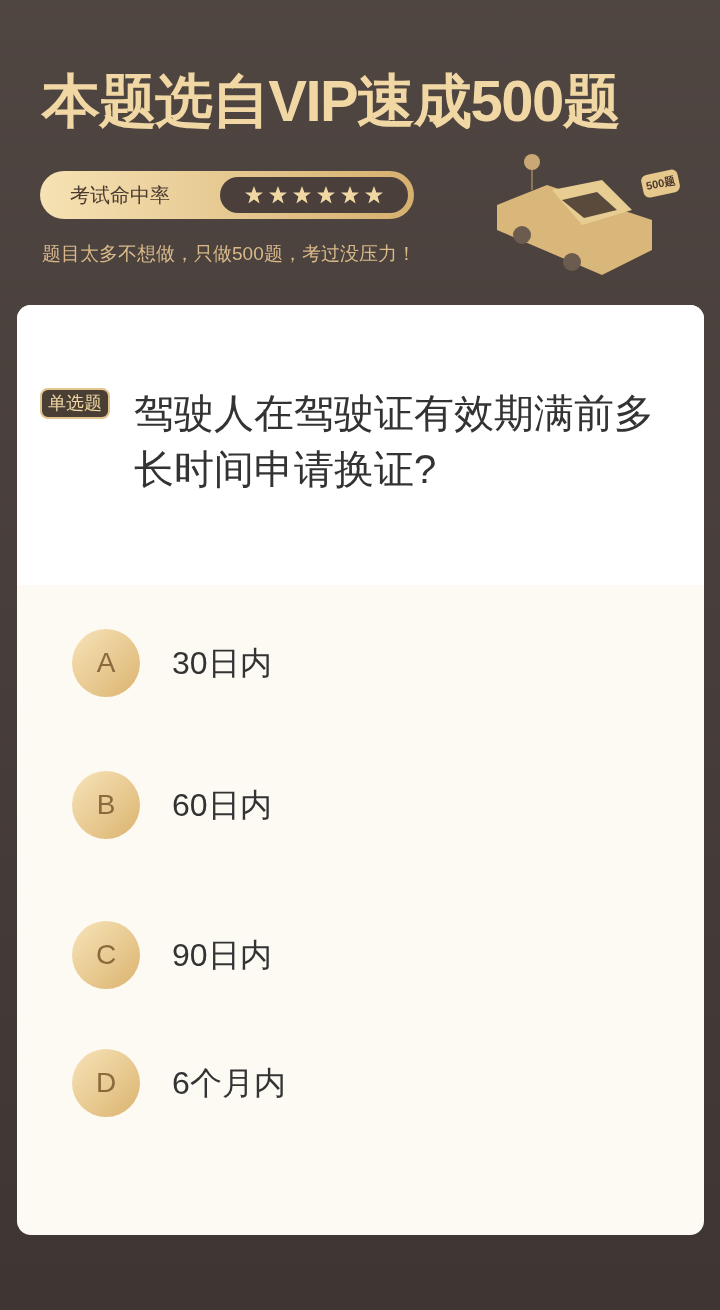 The width and height of the screenshot is (720, 1310). I want to click on question-type-tag: 单选题, so click(75, 403).